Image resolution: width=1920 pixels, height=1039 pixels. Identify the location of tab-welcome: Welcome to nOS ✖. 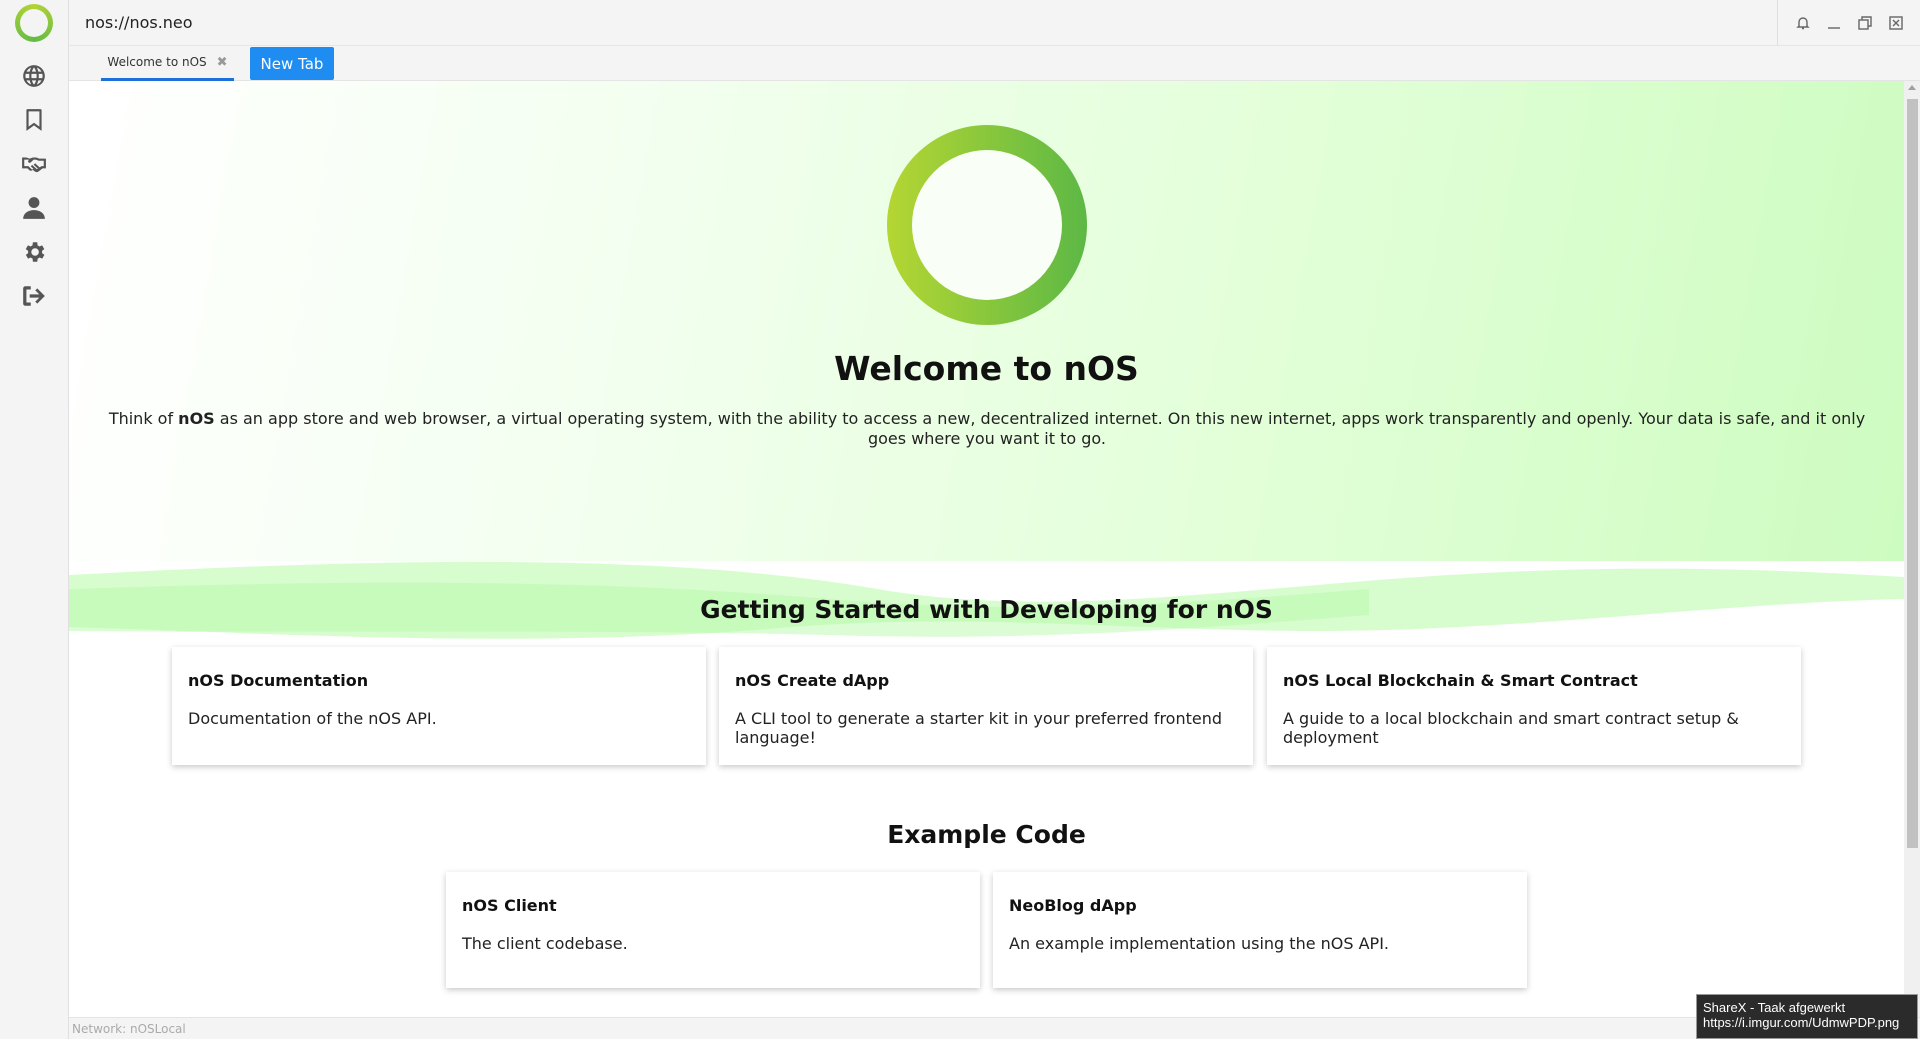
(167, 63).